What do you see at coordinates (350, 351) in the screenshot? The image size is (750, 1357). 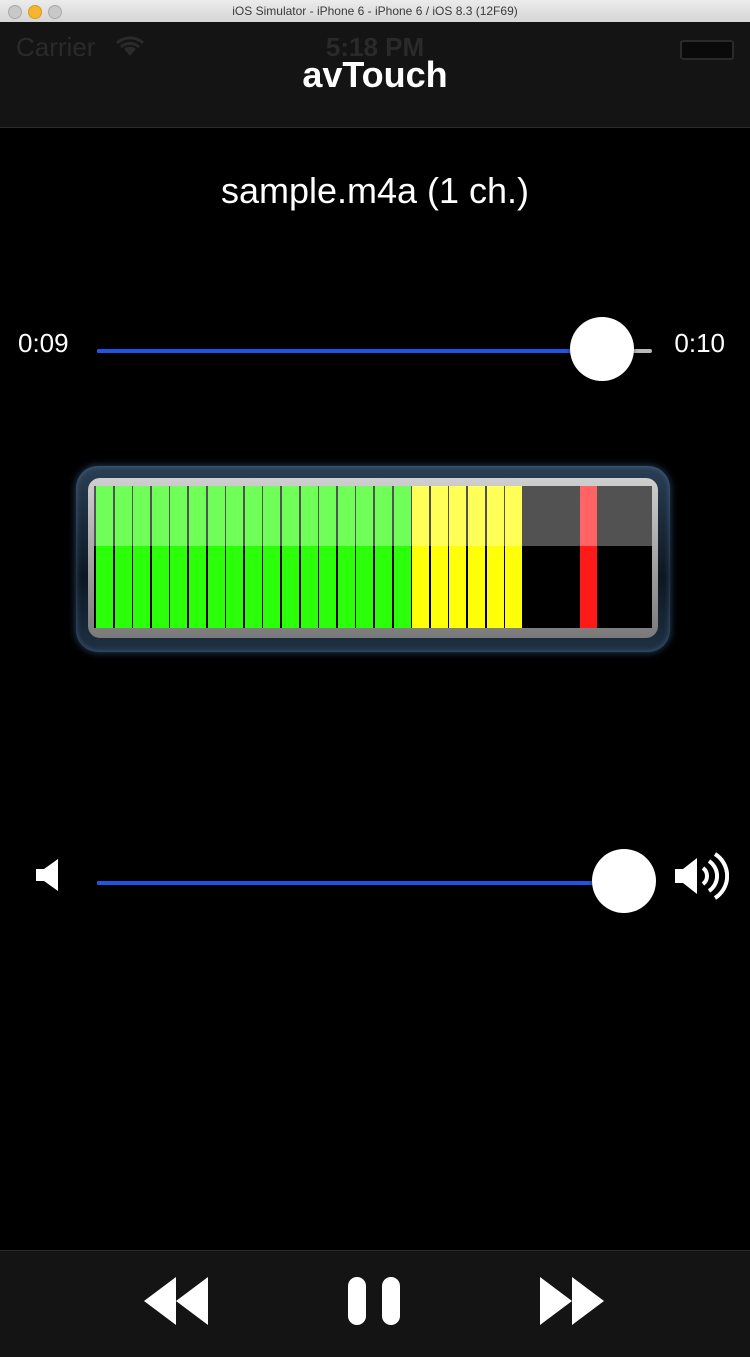 I see `progress-slider-fill` at bounding box center [350, 351].